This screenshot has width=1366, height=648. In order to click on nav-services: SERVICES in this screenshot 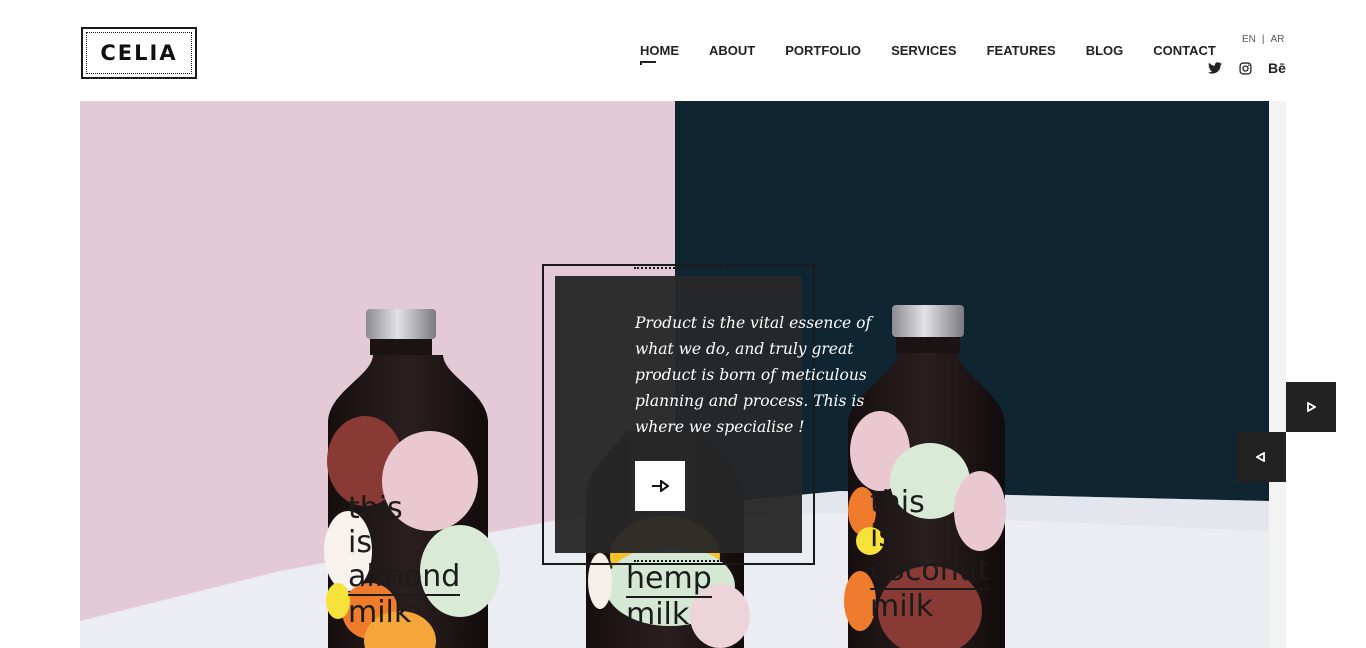, I will do `click(924, 50)`.